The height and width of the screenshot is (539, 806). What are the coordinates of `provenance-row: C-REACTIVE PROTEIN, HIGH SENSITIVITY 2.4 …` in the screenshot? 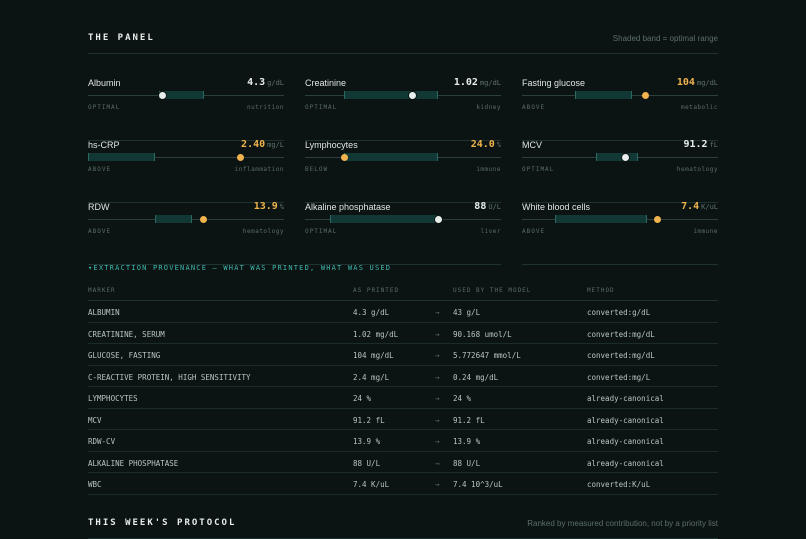 It's located at (403, 376).